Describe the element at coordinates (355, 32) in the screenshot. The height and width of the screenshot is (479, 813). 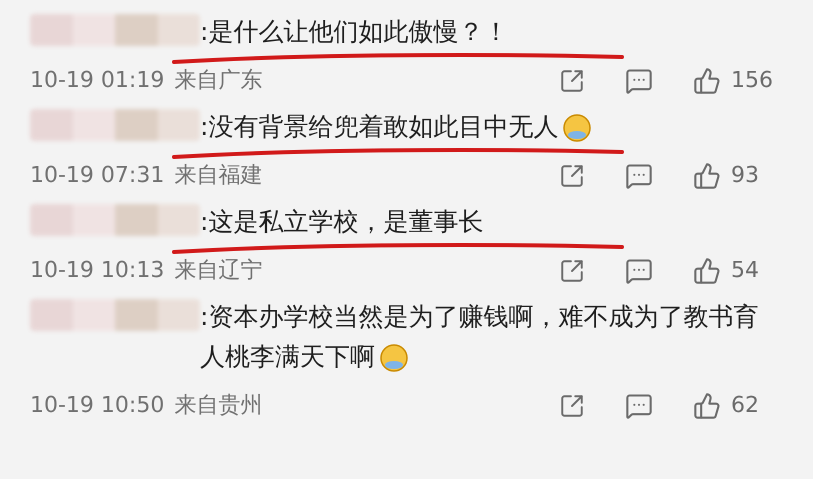
I see `comment-text: :是什么让他们如此傲慢？！` at that location.